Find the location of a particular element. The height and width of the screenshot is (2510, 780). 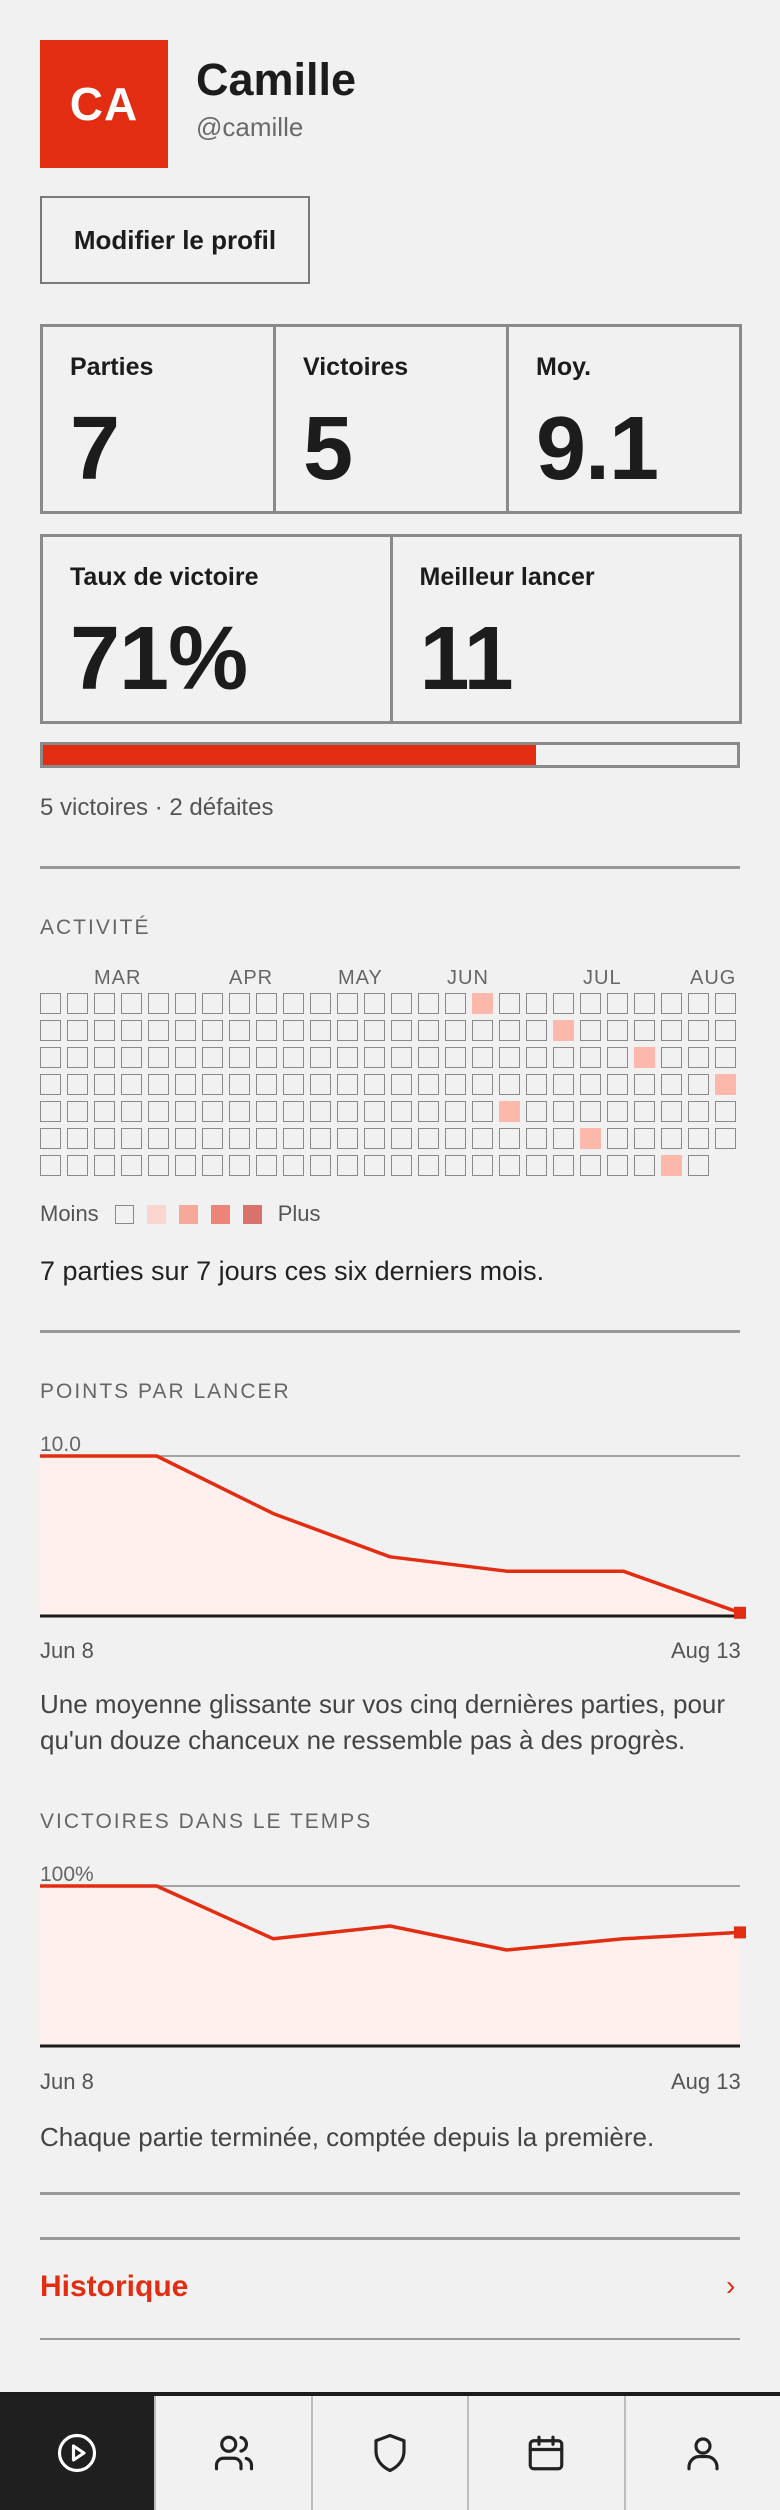

points-x-end: Aug 13 is located at coordinates (706, 1650).